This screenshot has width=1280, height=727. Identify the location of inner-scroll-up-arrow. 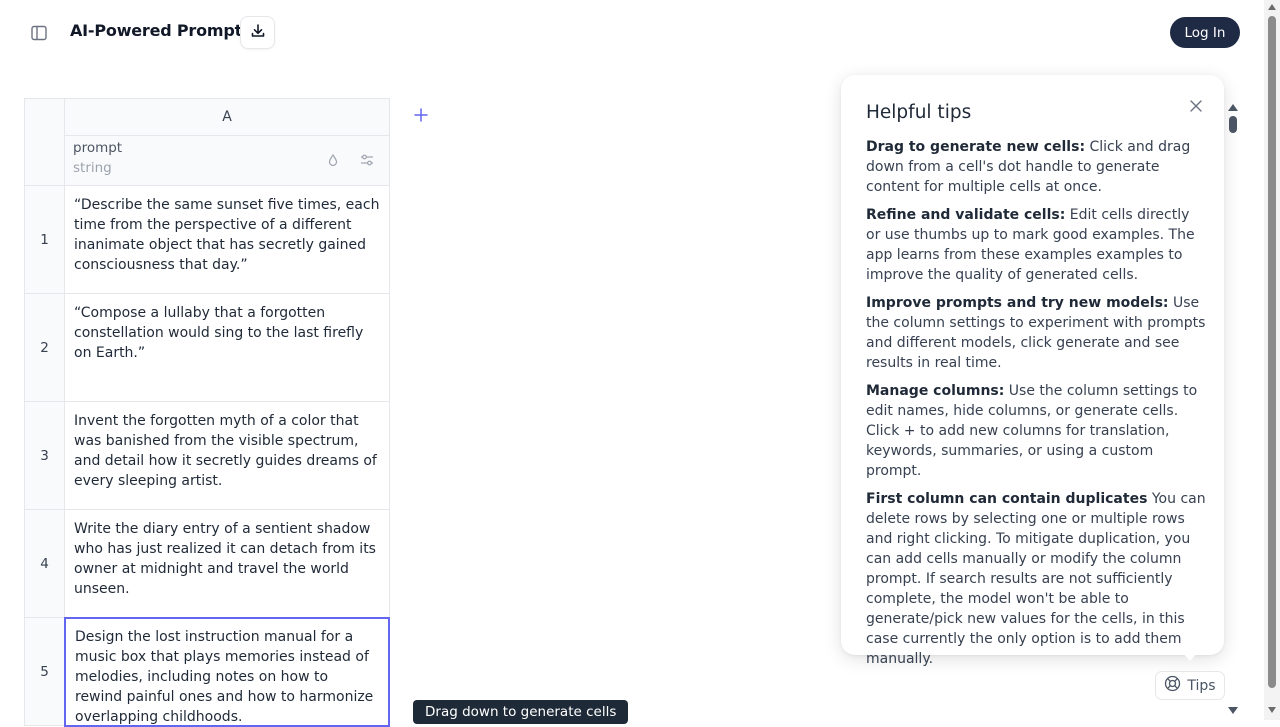
(1233, 107).